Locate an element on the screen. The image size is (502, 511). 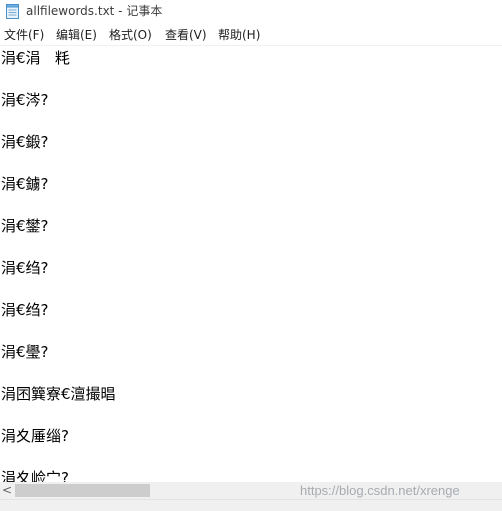
scroll-left-arrow-icon: < is located at coordinates (7, 490).